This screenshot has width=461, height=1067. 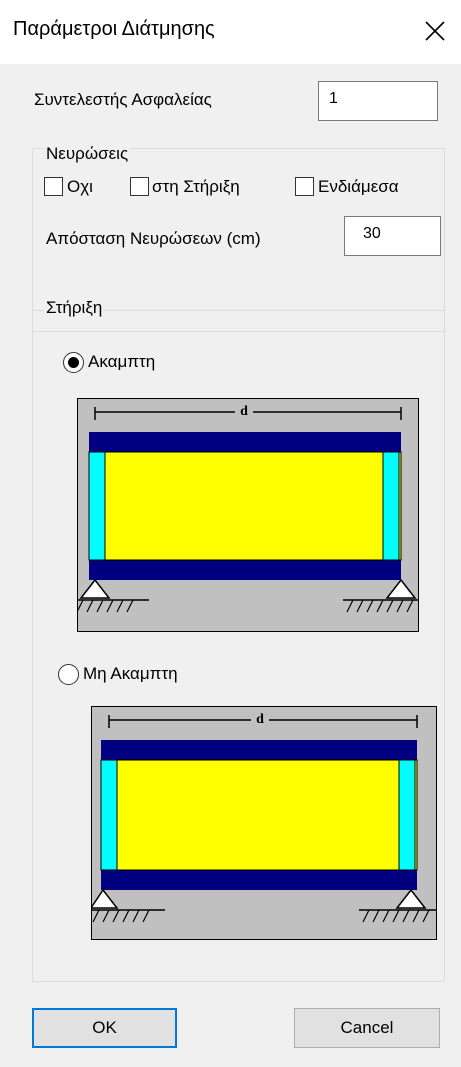 I want to click on safety-factor-input: 1, so click(x=378, y=101).